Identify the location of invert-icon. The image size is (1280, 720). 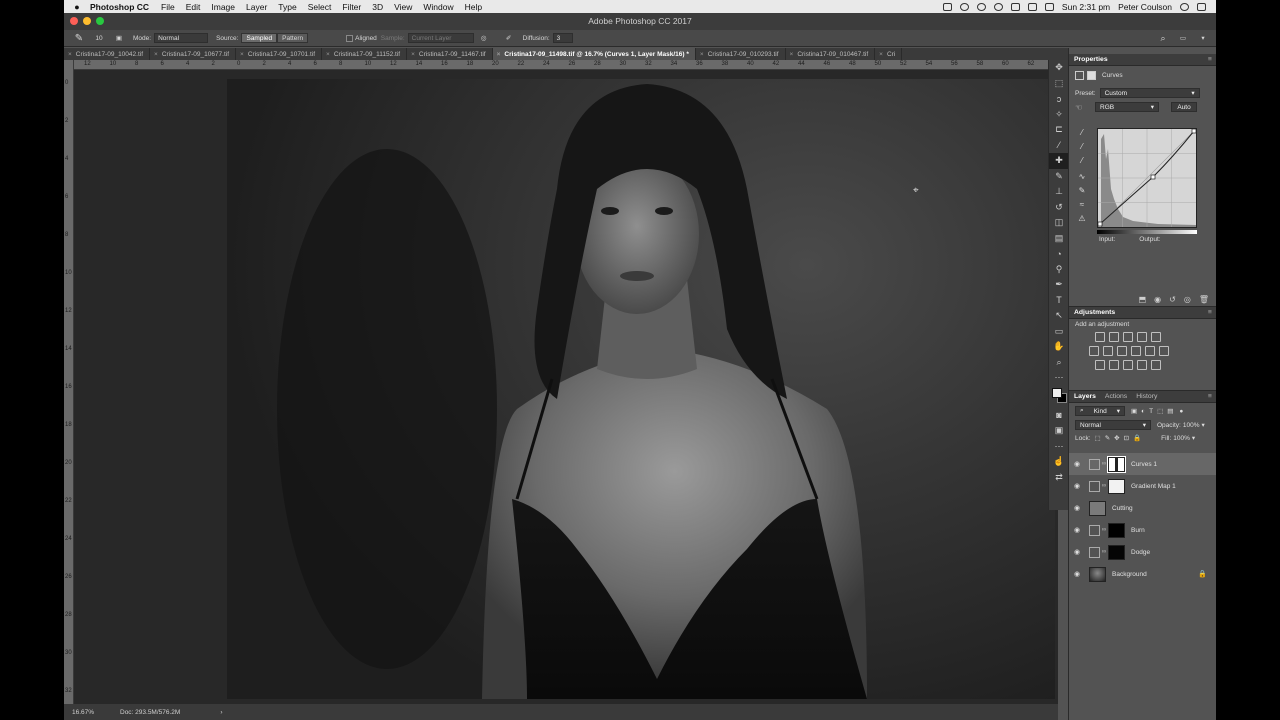
(1100, 365).